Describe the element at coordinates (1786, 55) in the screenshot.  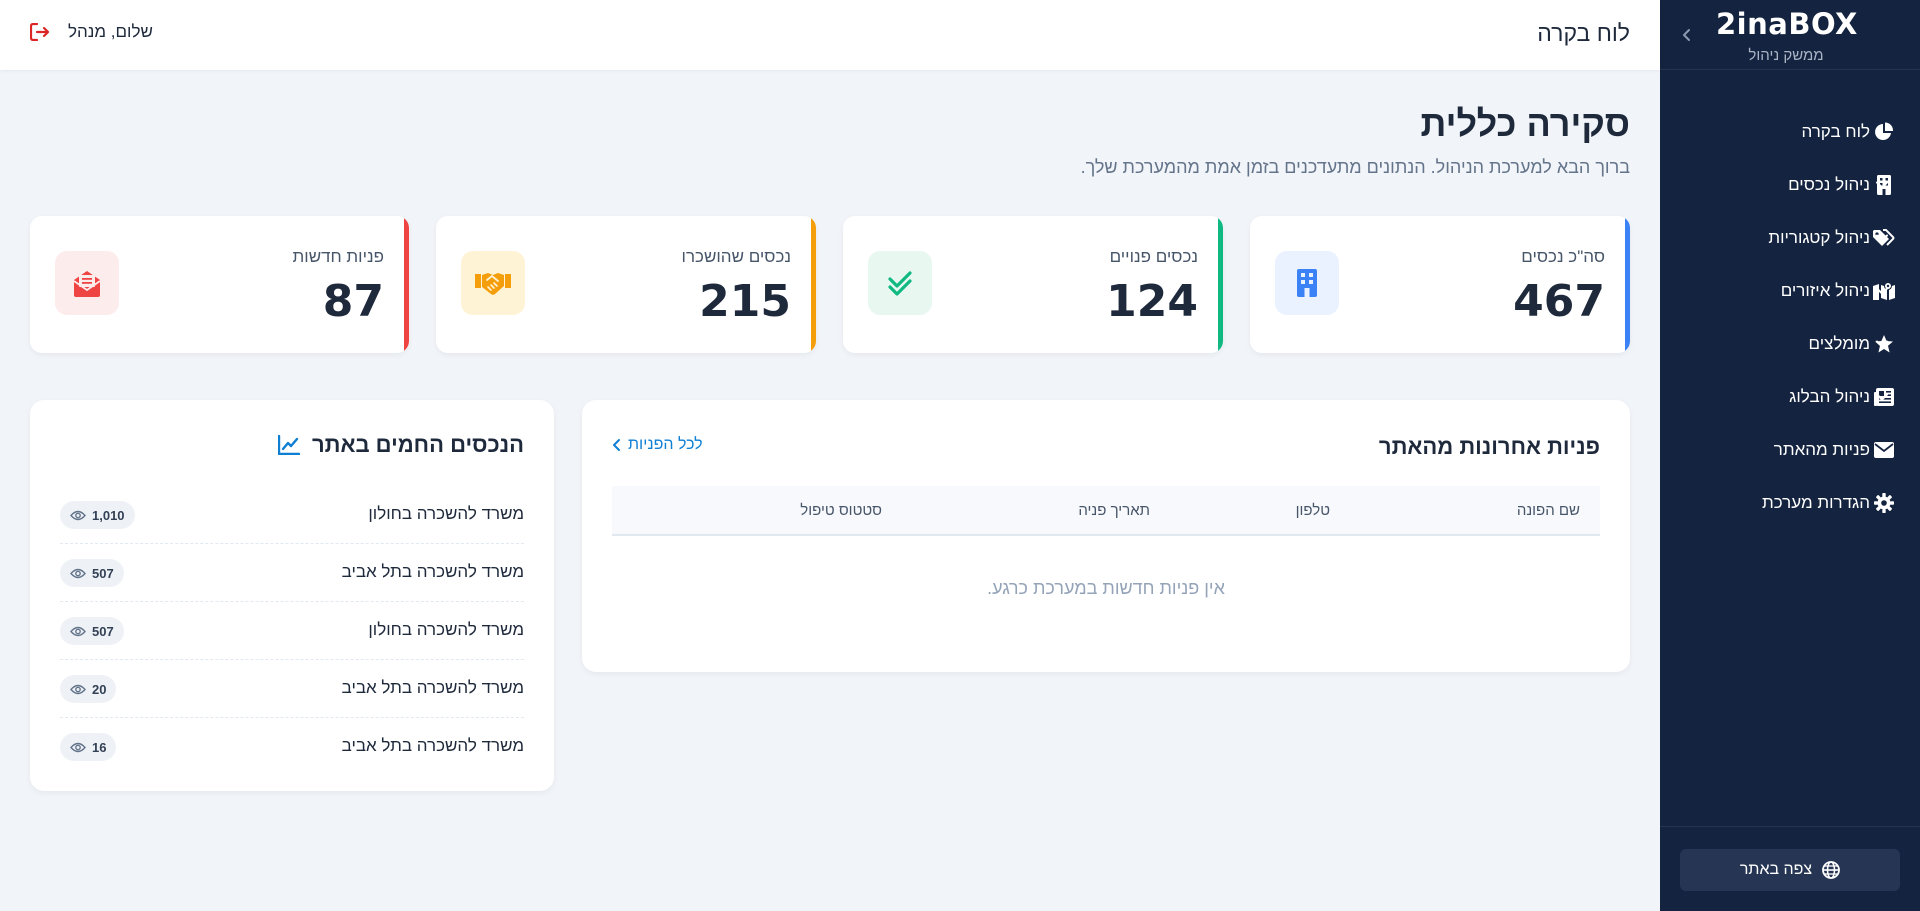
I see `brand-subtitle: ממשק ניהול` at that location.